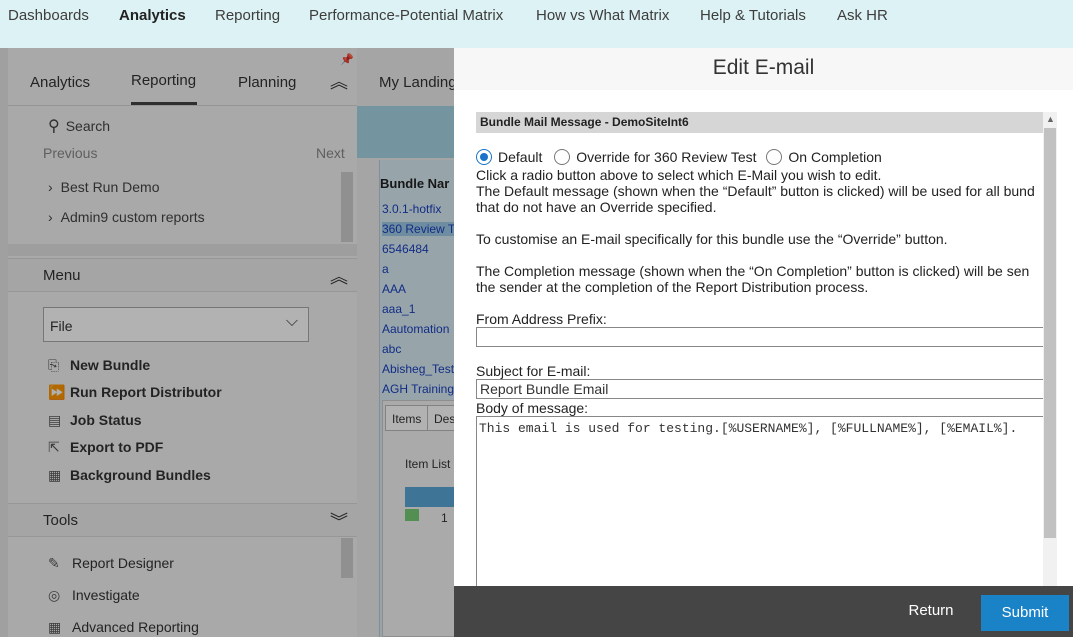 This screenshot has height=637, width=1073. What do you see at coordinates (152, 15) in the screenshot?
I see `nav-analytics: Analytics` at bounding box center [152, 15].